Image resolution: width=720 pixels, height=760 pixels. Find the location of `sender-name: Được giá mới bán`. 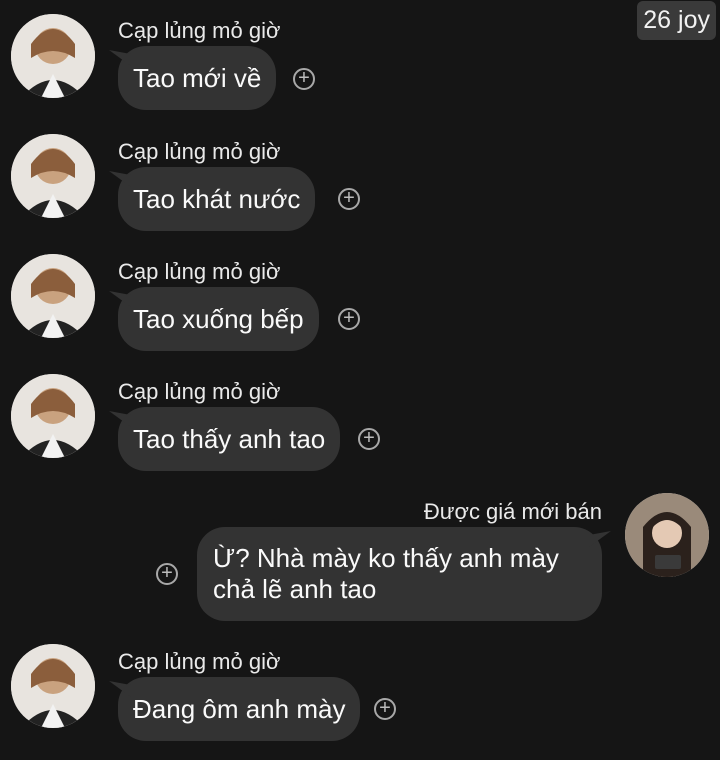

sender-name: Được giá mới bán is located at coordinates (512, 511).